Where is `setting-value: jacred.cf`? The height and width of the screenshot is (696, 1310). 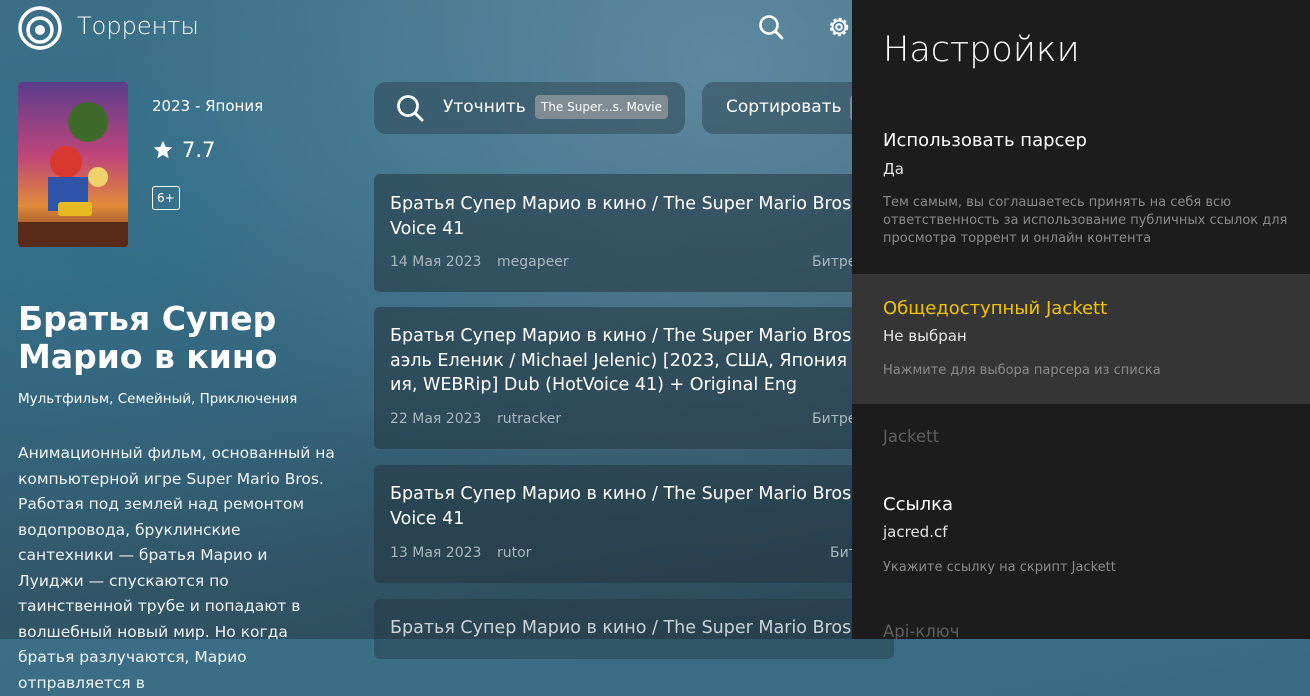
setting-value: jacred.cf is located at coordinates (915, 532).